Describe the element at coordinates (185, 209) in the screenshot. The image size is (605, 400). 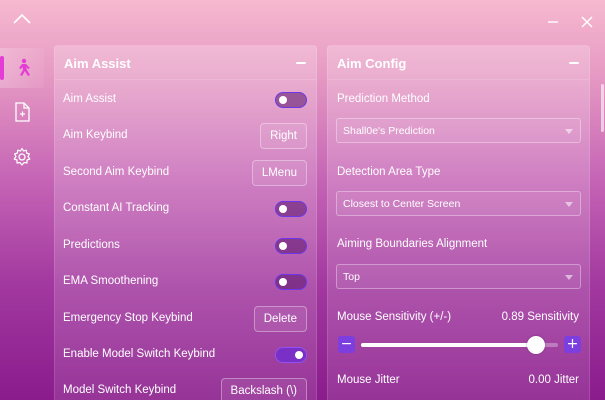
I see `row-constant-ai-tracking: Constant AI Tracking` at that location.